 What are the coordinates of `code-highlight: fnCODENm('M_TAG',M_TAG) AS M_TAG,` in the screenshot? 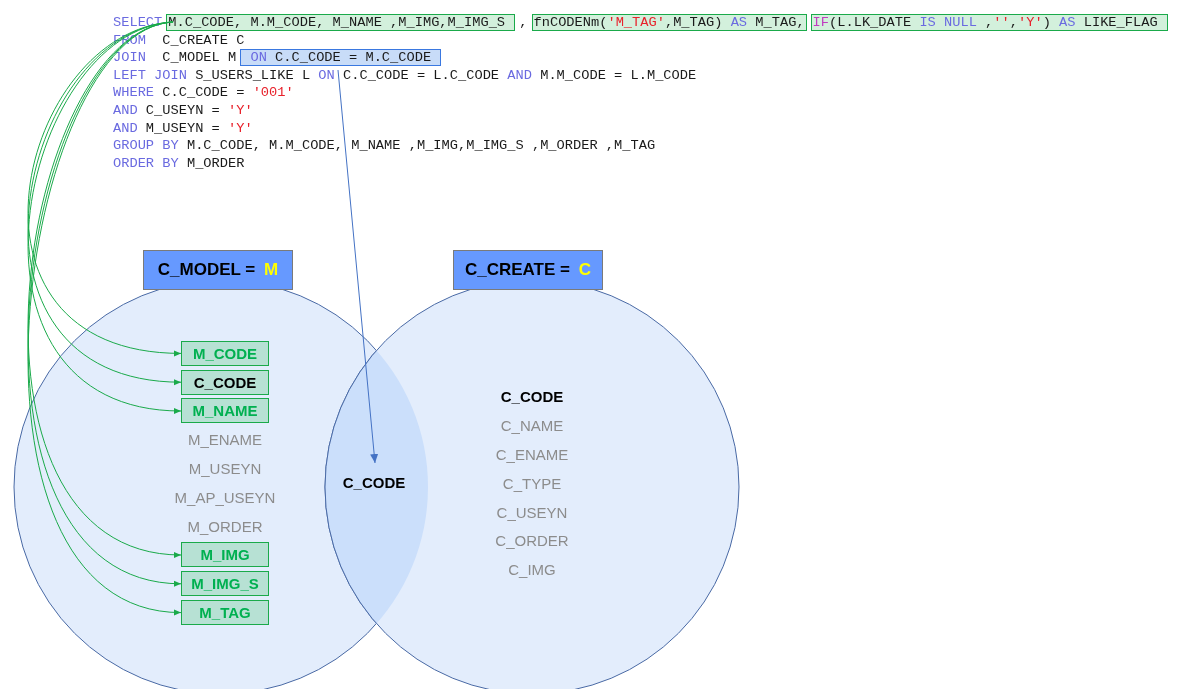 It's located at (669, 23).